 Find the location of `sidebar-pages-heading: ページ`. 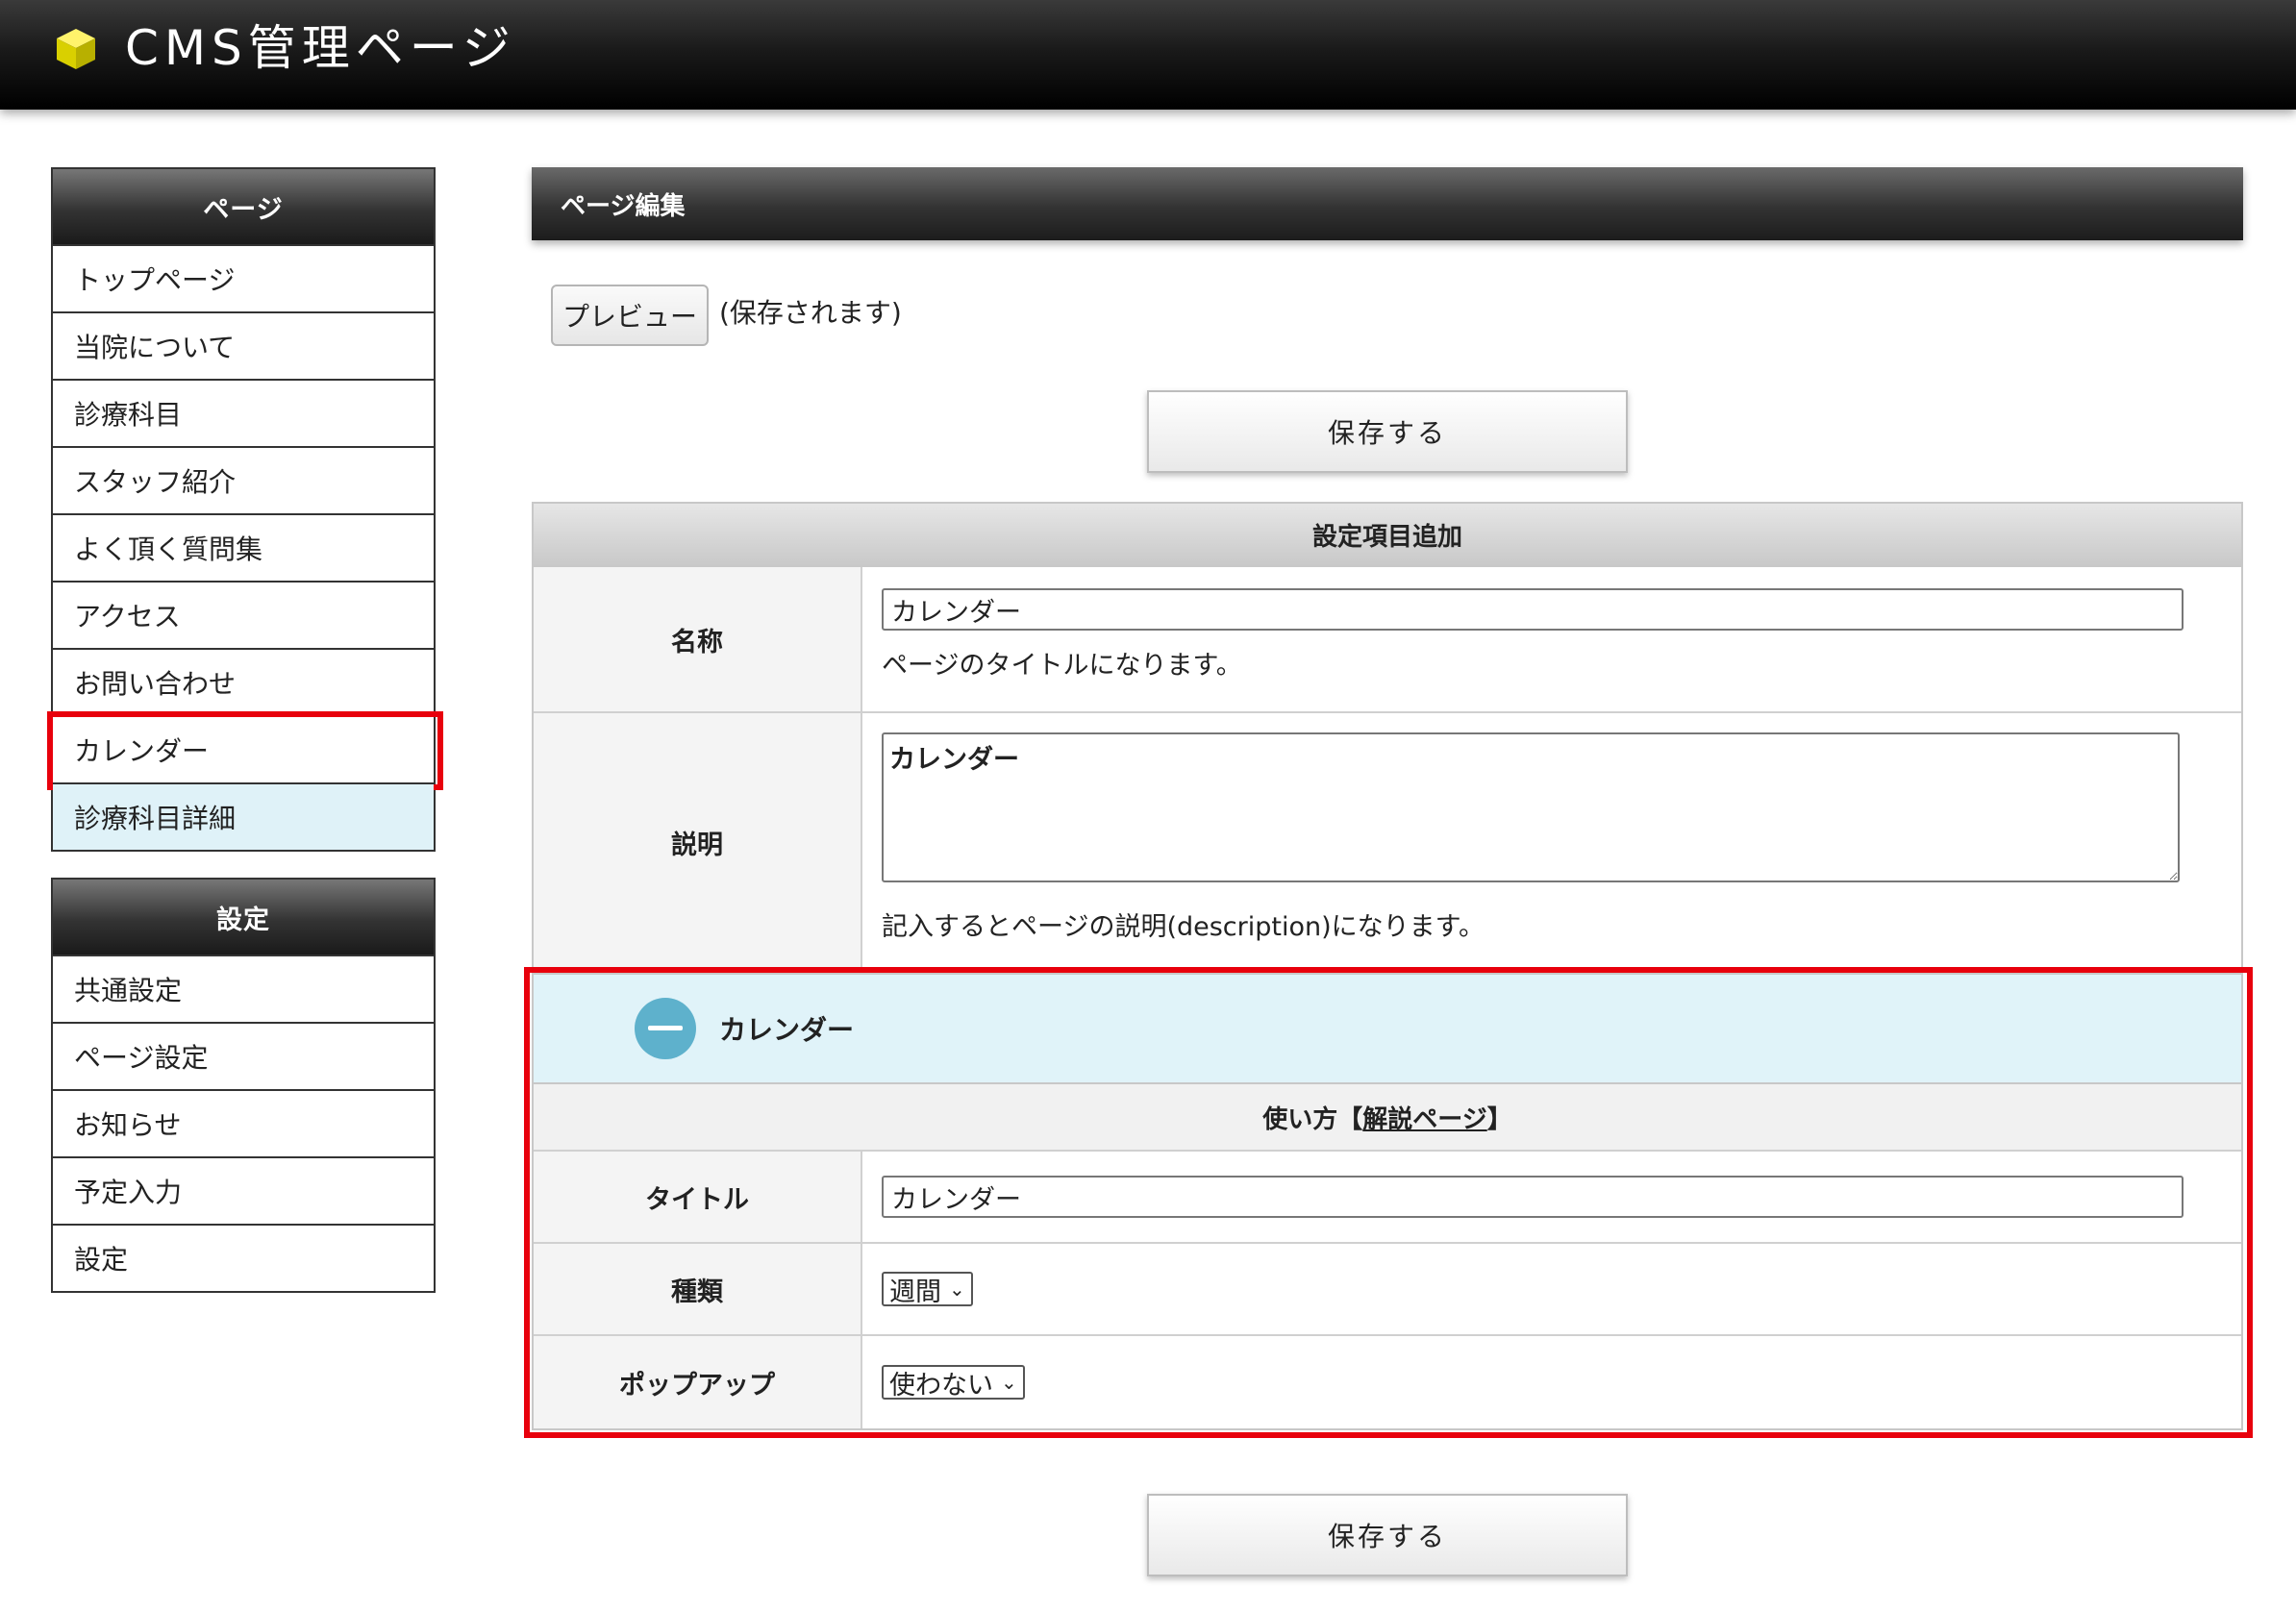

sidebar-pages-heading: ページ is located at coordinates (243, 206).